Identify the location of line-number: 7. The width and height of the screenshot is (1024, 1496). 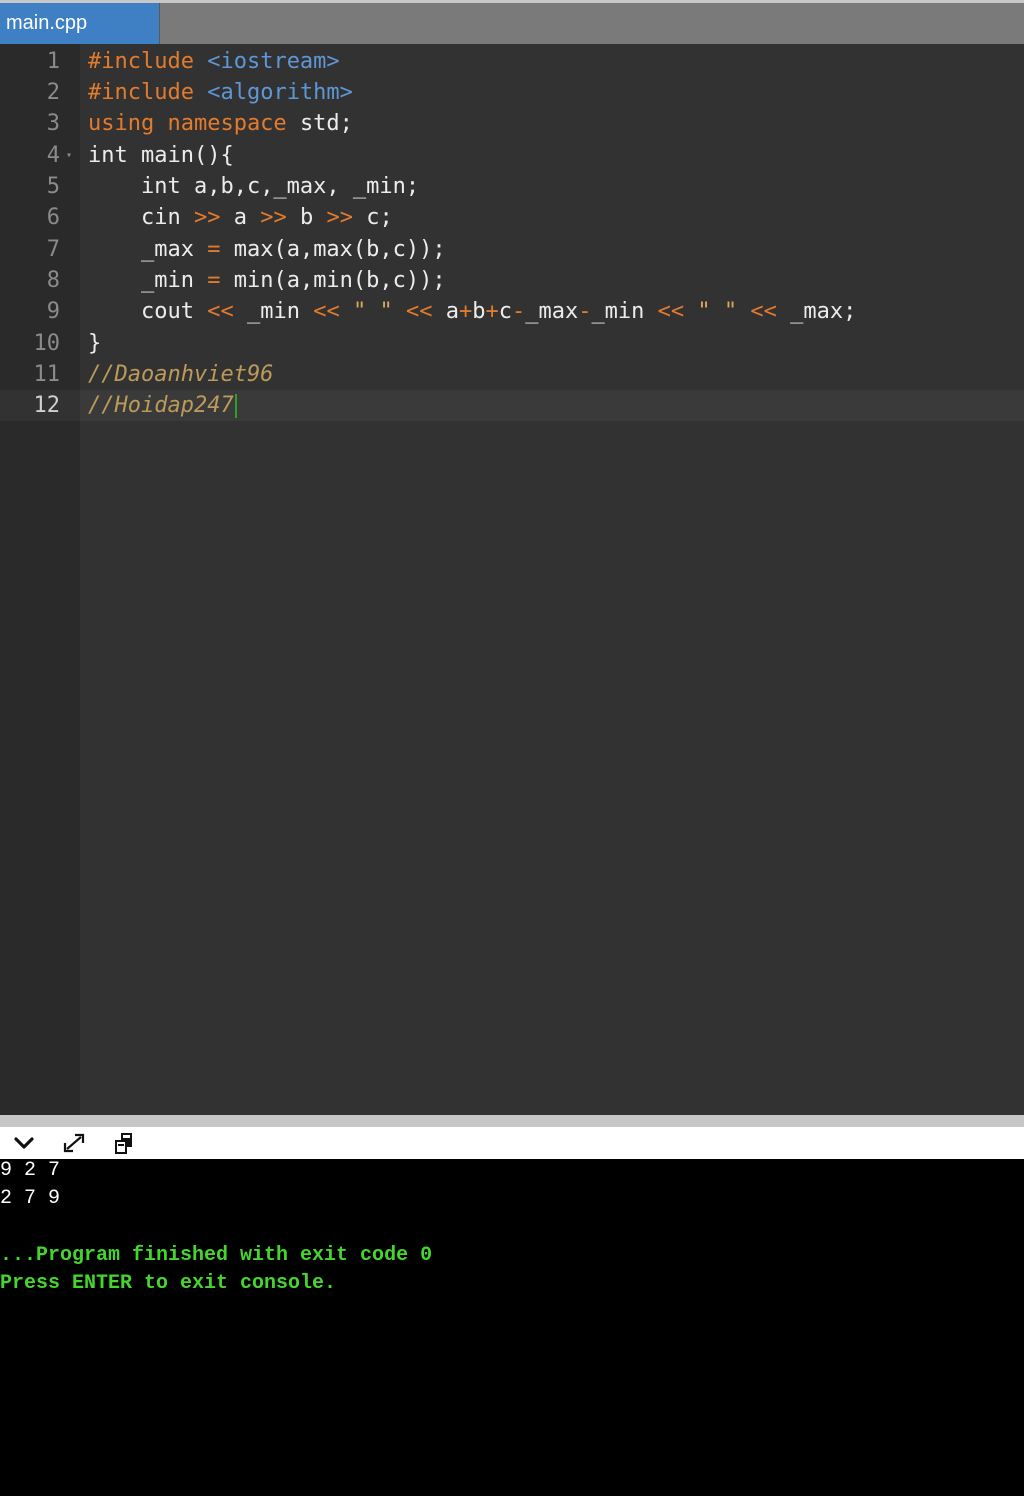
(53, 249).